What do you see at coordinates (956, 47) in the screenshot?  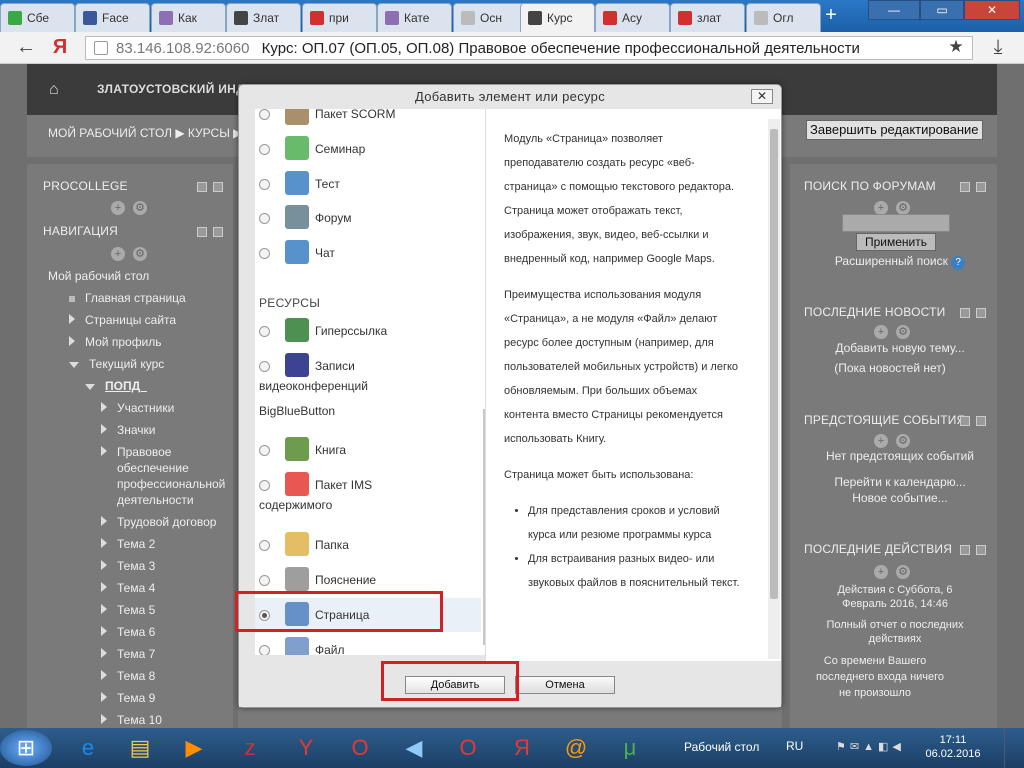 I see `bookmark-star-icon: ★` at bounding box center [956, 47].